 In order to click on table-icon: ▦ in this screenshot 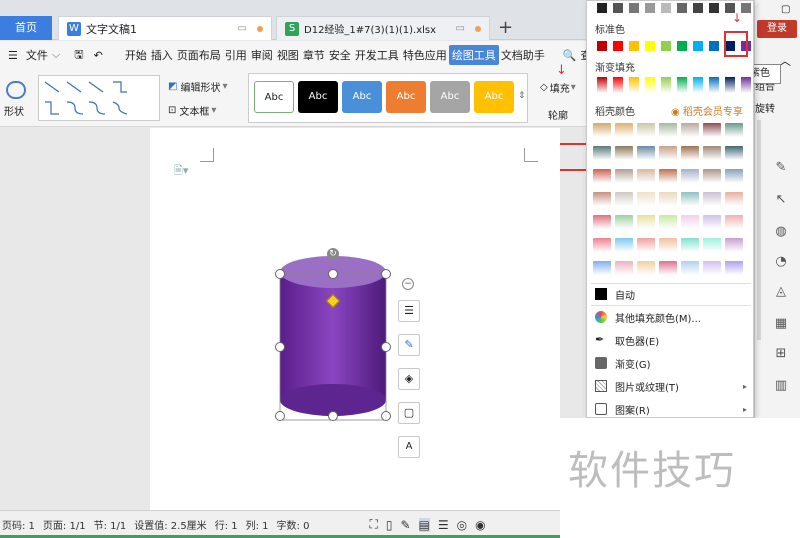, I will do `click(781, 324)`.